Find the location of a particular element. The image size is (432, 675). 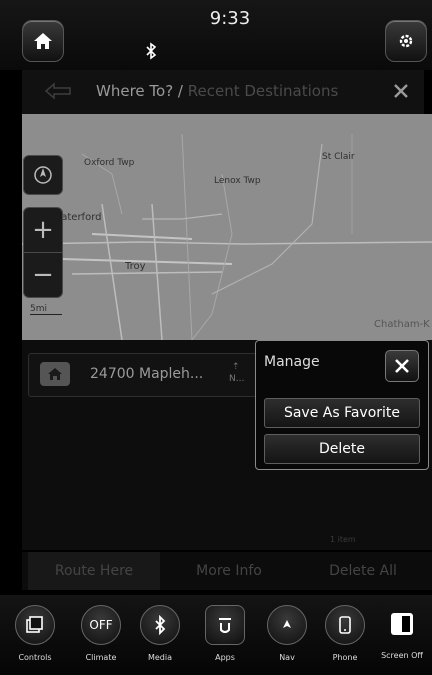

apps-icon is located at coordinates (225, 625).